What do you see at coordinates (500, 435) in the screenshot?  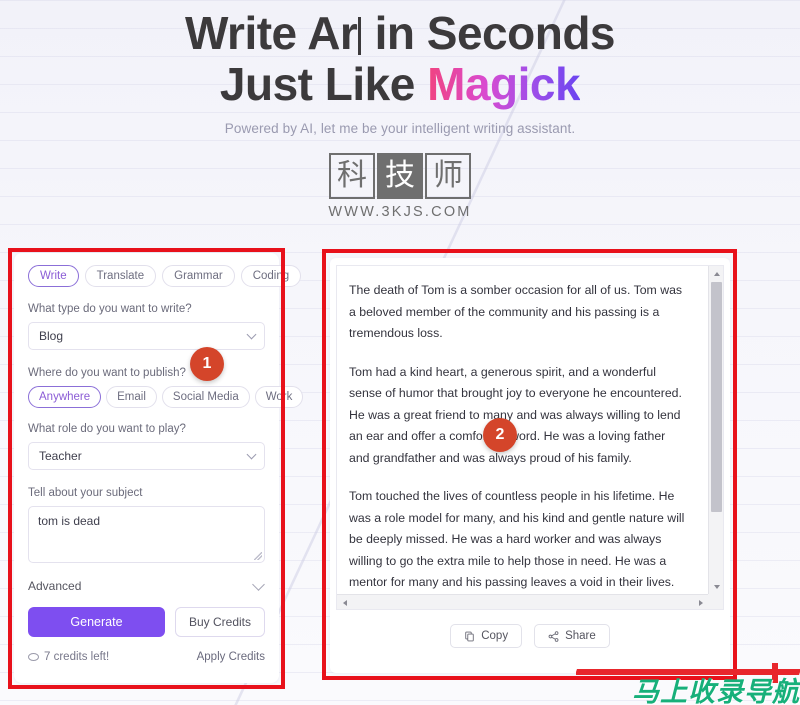 I see `annotation-badge-2: 2` at bounding box center [500, 435].